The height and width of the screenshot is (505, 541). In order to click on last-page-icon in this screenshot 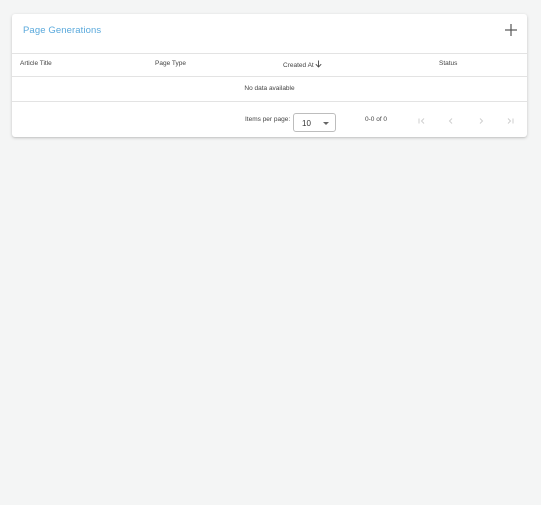, I will do `click(510, 121)`.